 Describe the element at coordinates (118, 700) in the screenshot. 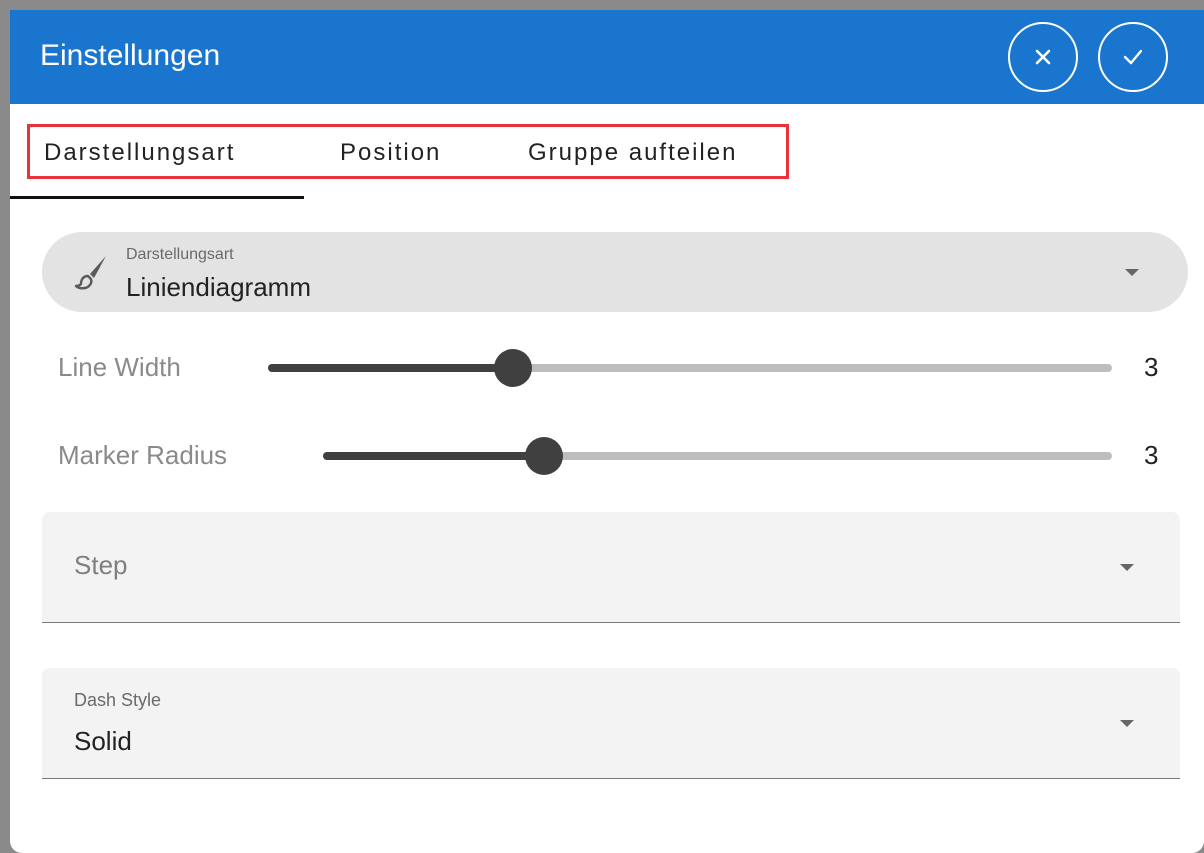

I see `dash-style-label: Dash Style` at that location.